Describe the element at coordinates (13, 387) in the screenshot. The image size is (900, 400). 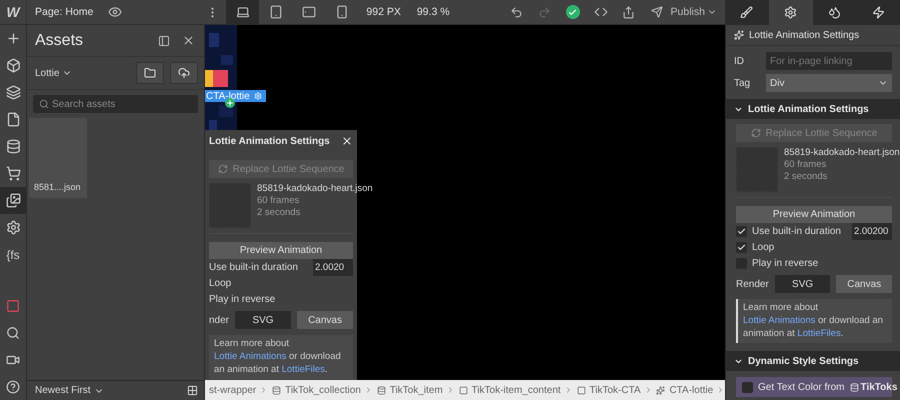
I see `help-icon` at that location.